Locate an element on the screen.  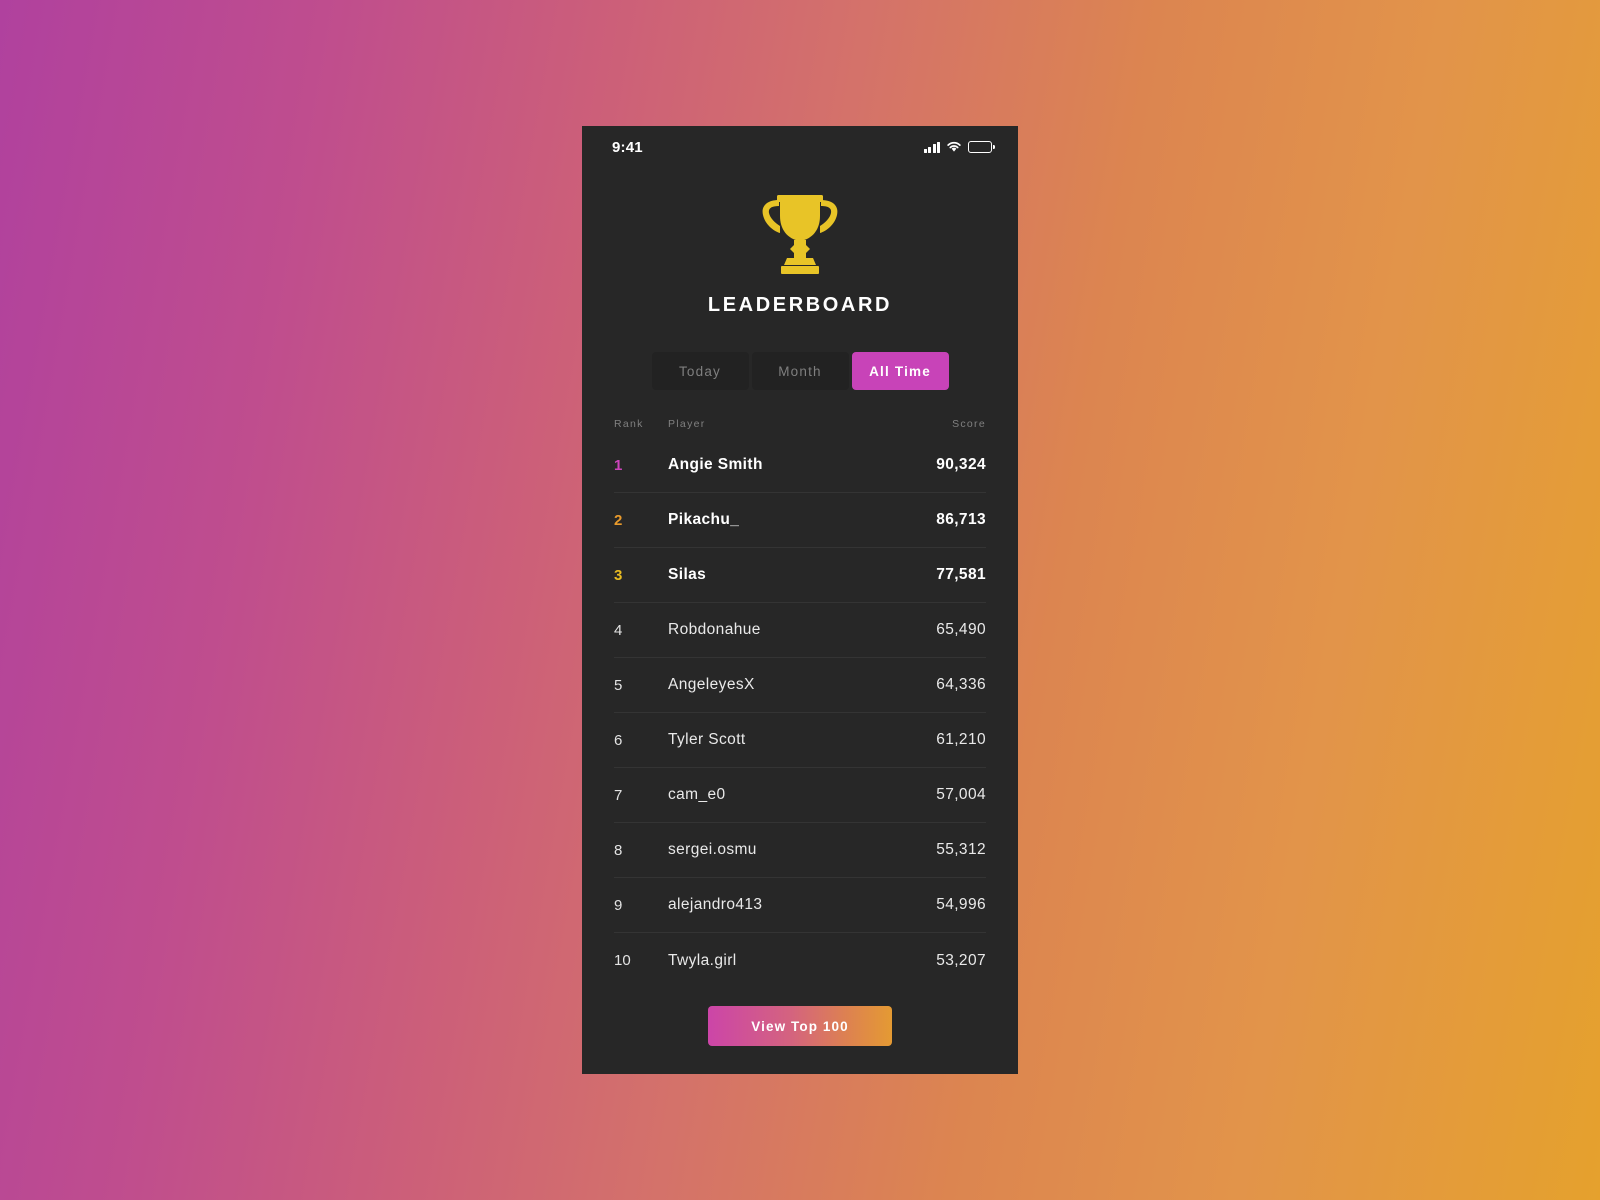
tab-all-time: All Time is located at coordinates (900, 371).